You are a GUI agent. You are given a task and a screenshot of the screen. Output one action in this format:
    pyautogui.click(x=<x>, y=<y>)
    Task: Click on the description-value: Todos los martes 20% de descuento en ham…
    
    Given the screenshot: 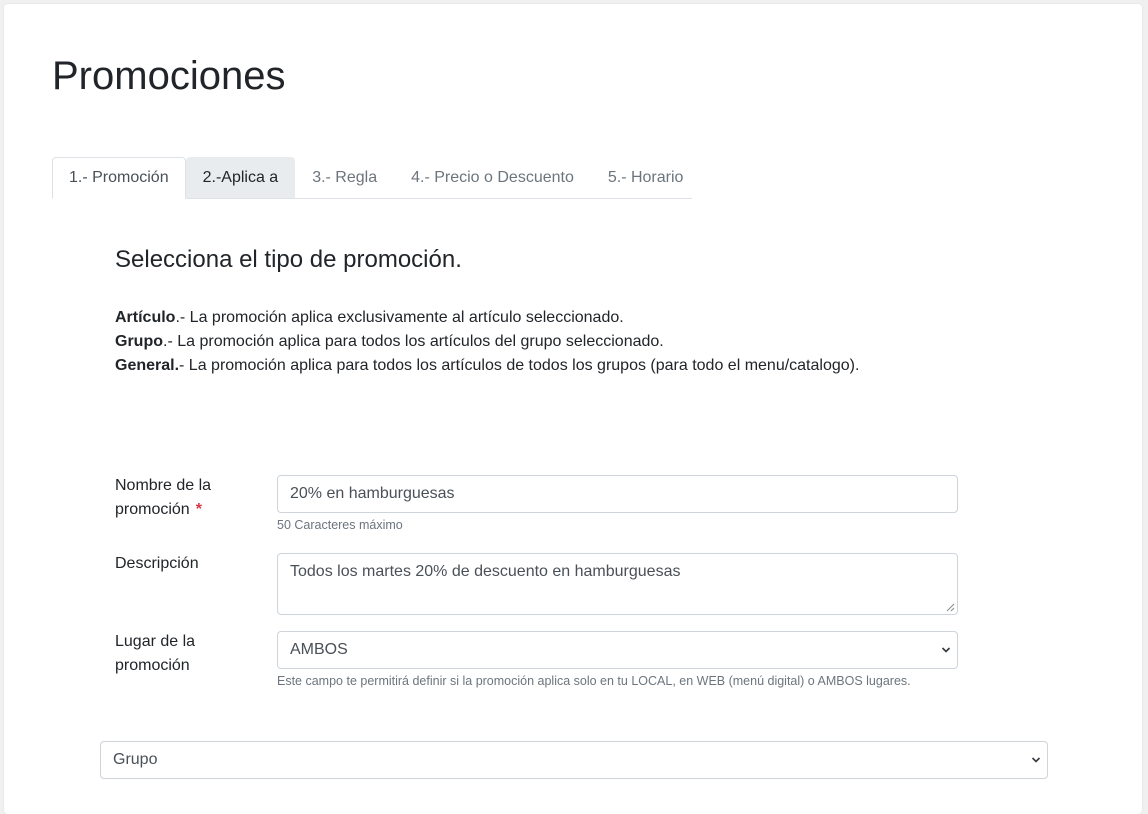 What is the action you would take?
    pyautogui.click(x=485, y=571)
    